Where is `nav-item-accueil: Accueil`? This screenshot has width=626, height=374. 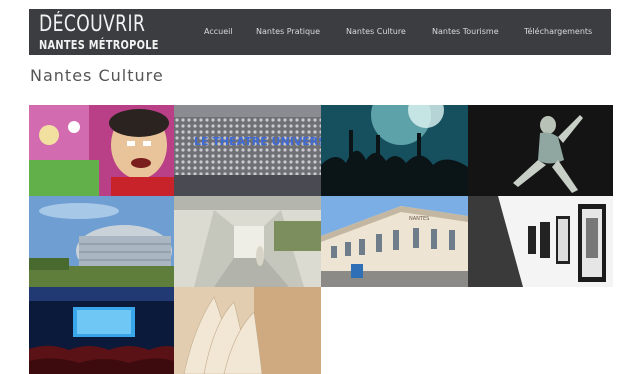
nav-item-accueil: Accueil is located at coordinates (218, 31).